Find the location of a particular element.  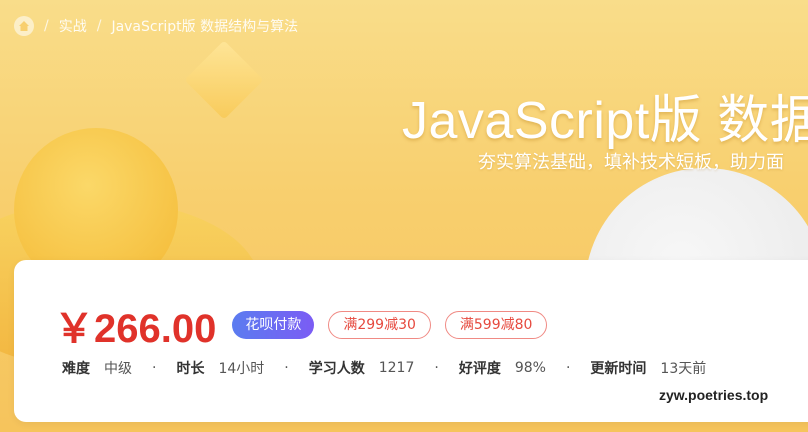

course-subtitle: 夯实算法基础，填补技术短板，助力面 is located at coordinates (631, 162).